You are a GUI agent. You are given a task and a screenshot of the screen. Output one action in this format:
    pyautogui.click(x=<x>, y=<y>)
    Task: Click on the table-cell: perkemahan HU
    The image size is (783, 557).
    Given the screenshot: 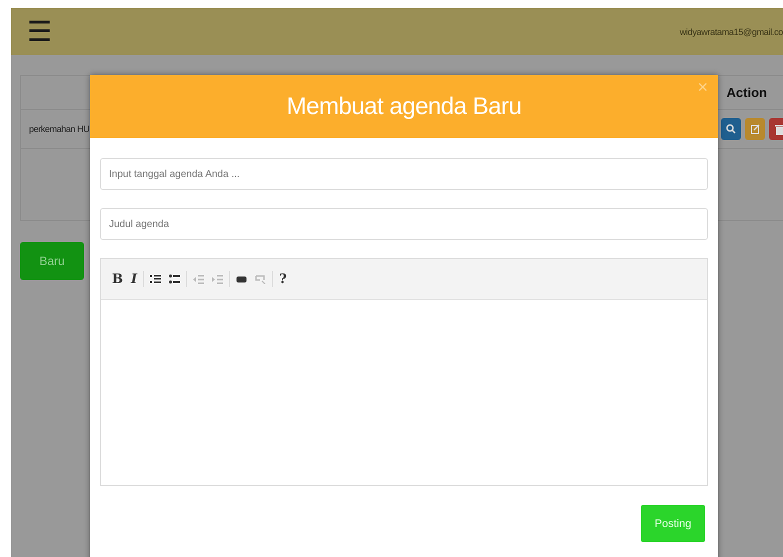 What is the action you would take?
    pyautogui.click(x=59, y=129)
    